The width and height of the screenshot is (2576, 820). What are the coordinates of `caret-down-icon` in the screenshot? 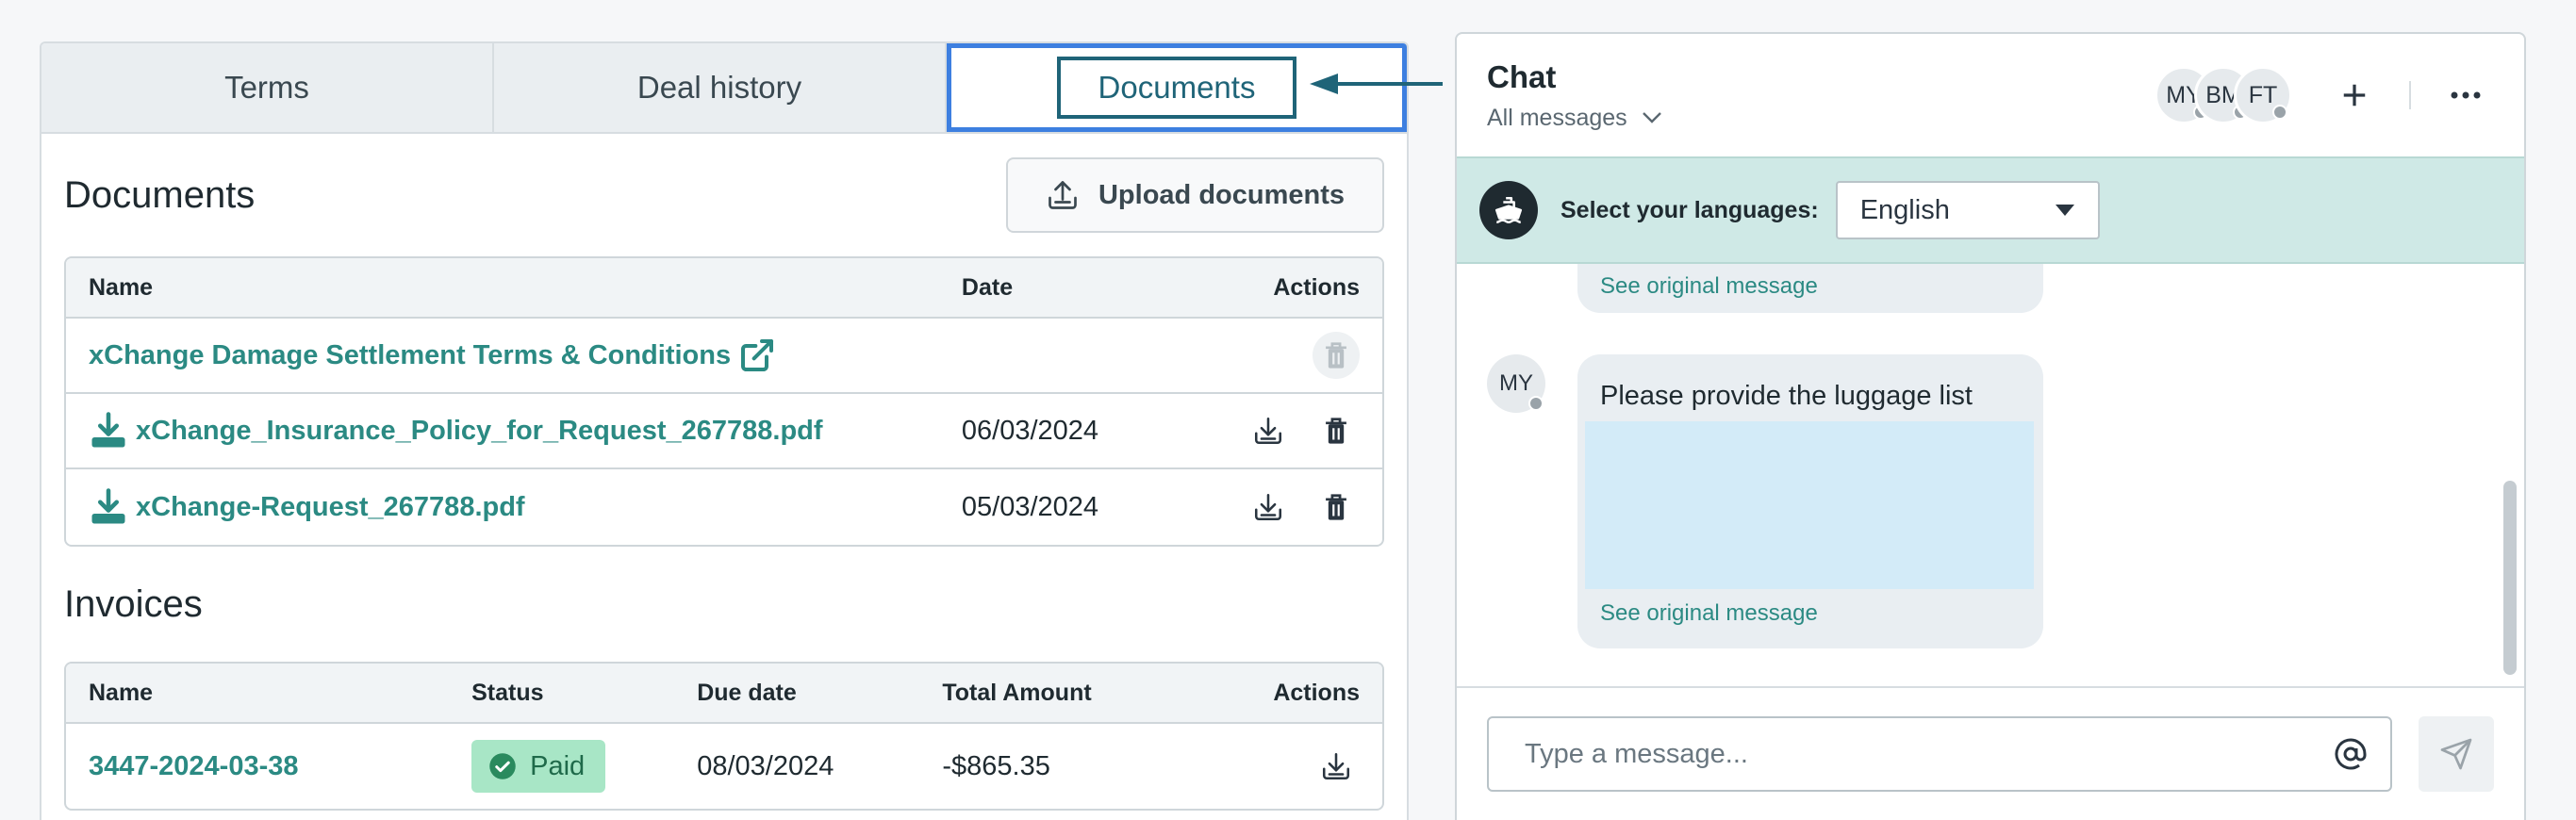 It's located at (2064, 210).